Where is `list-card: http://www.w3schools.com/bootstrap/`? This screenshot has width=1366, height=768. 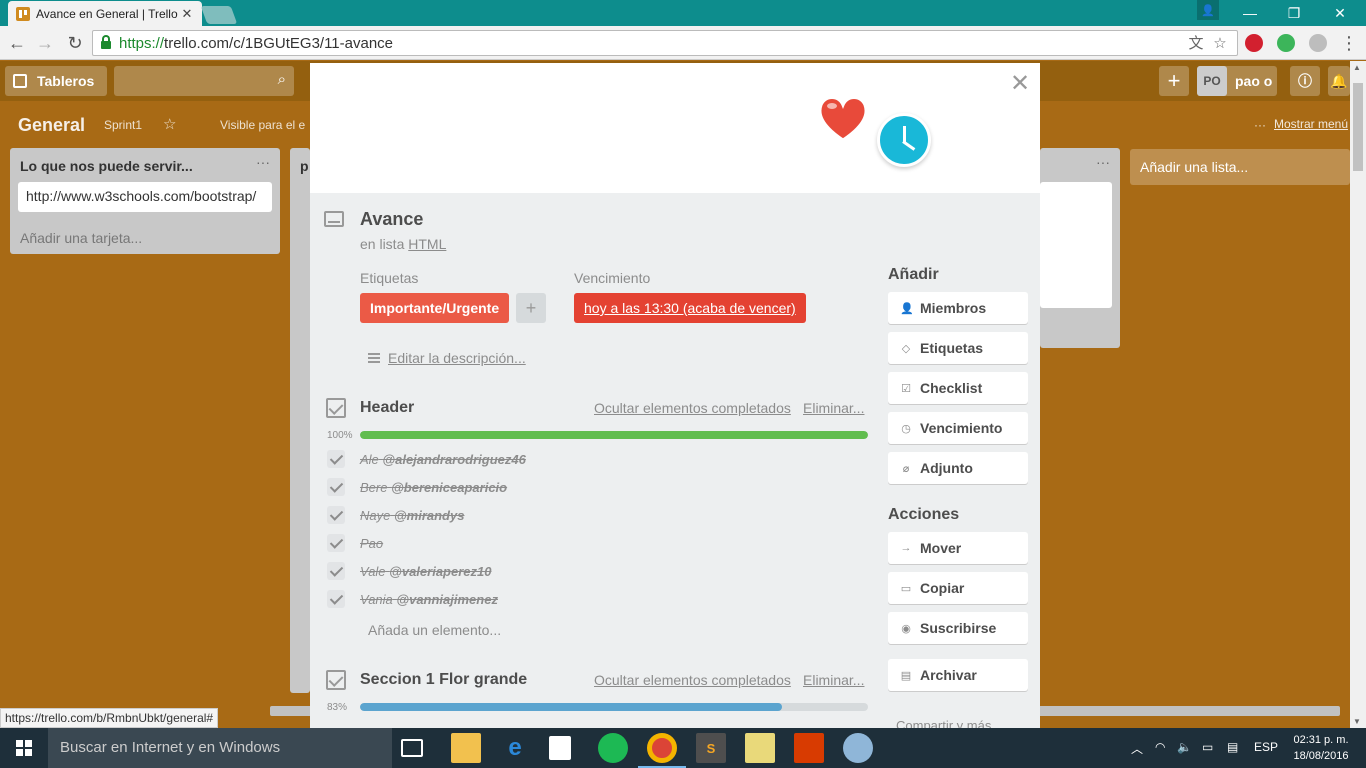 list-card: http://www.w3schools.com/bootstrap/ is located at coordinates (145, 197).